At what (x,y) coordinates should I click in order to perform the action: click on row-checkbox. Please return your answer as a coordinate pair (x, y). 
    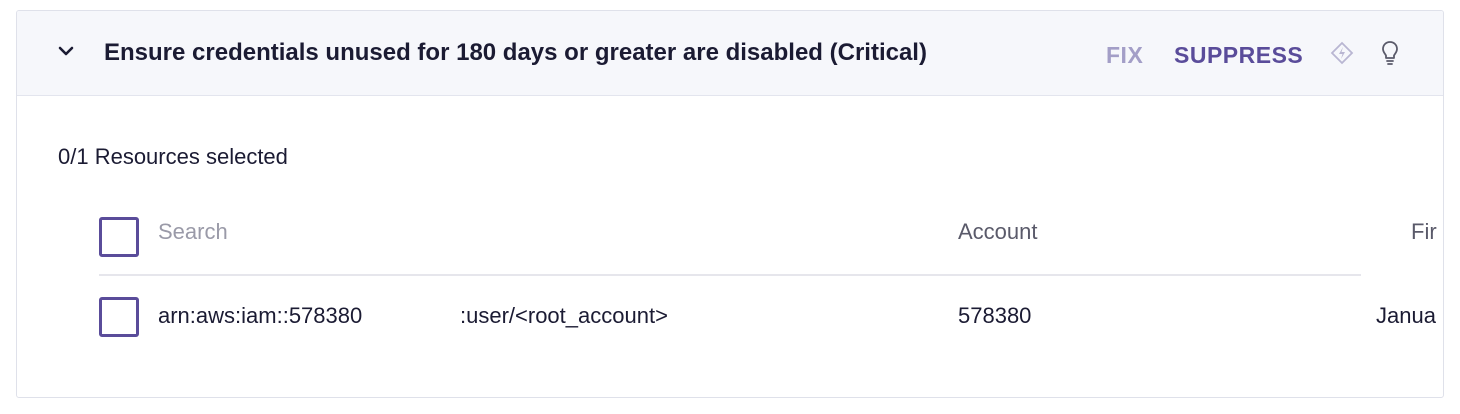
    Looking at the image, I should click on (119, 317).